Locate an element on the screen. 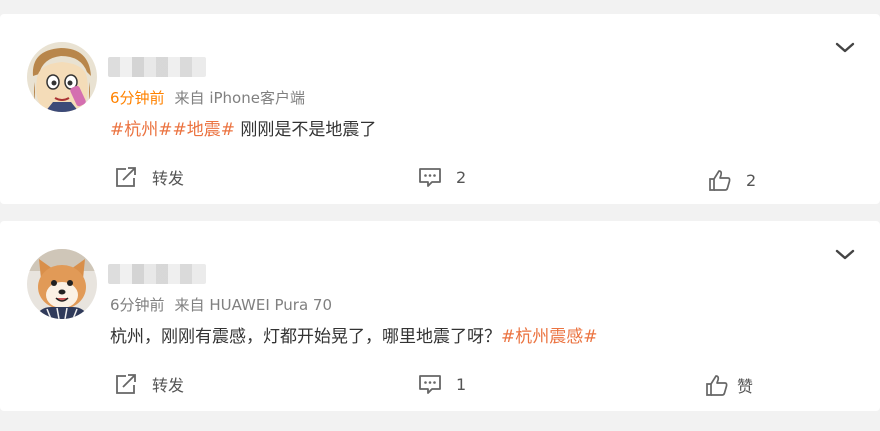  hashtag-link: #杭州震感# is located at coordinates (549, 337).